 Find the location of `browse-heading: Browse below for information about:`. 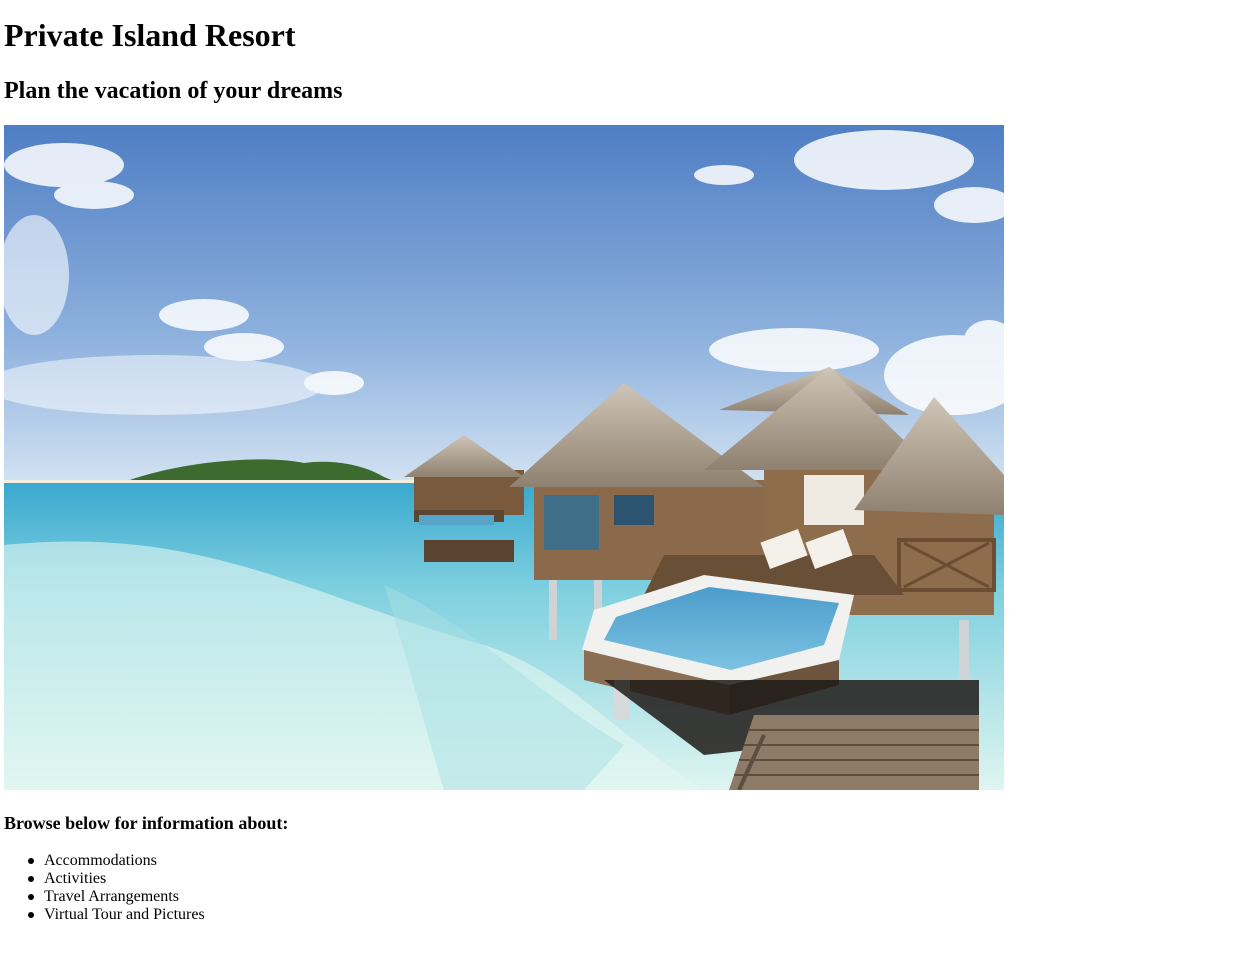

browse-heading: Browse below for information about: is located at coordinates (146, 823).